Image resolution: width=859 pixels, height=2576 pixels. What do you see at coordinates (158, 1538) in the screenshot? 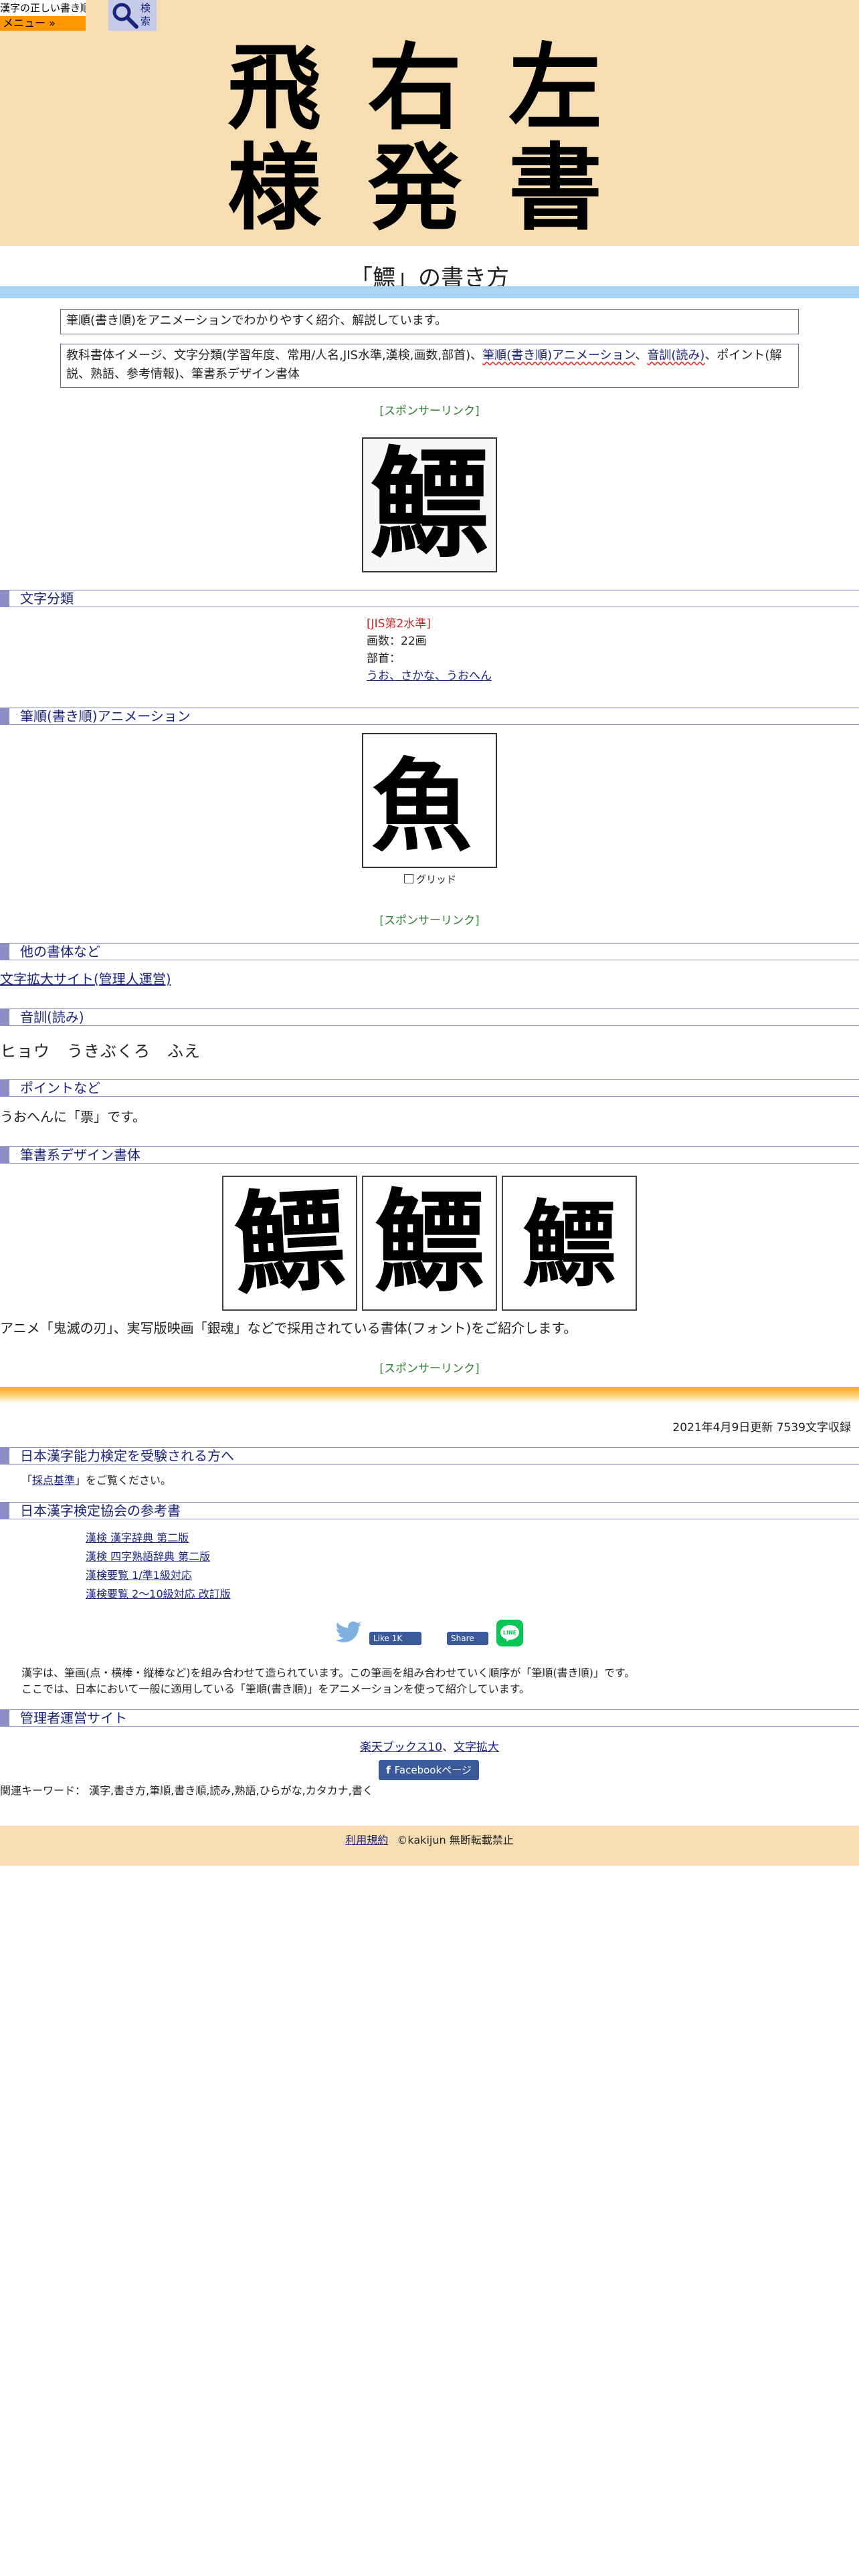
I see `reference-book-link: 漢検 漢字辞典 第二版` at bounding box center [158, 1538].